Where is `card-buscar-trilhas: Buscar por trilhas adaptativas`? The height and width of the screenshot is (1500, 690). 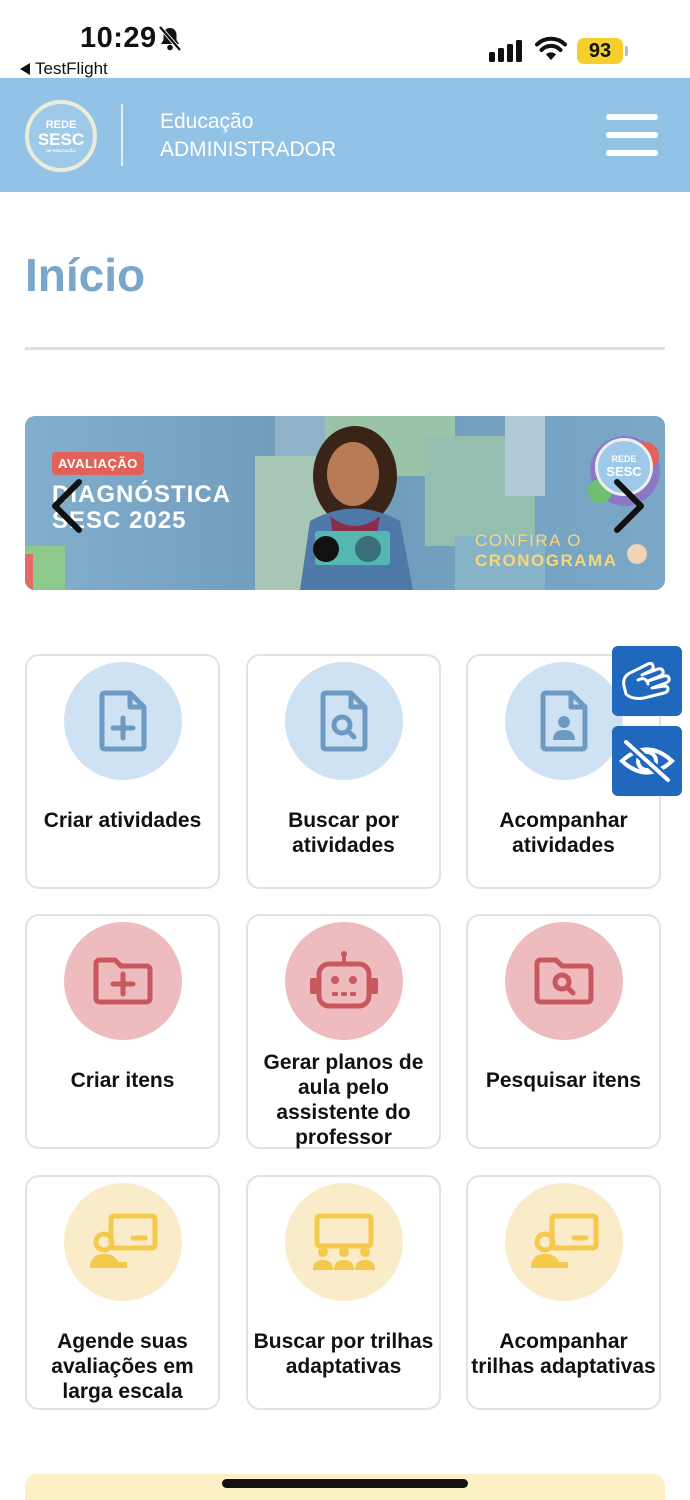 card-buscar-trilhas: Buscar por trilhas adaptativas is located at coordinates (343, 1292).